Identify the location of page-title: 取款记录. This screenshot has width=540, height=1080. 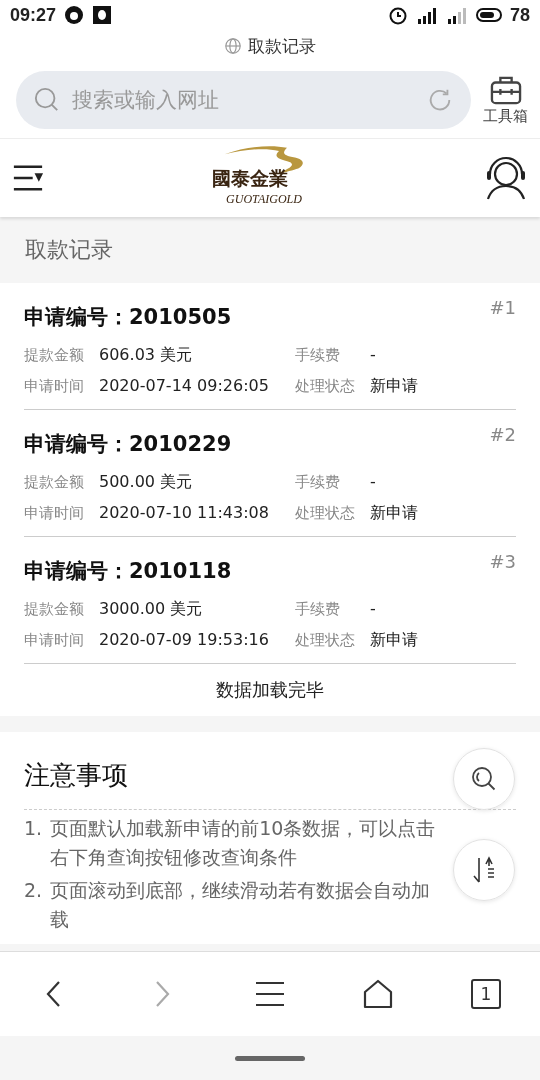
(282, 46).